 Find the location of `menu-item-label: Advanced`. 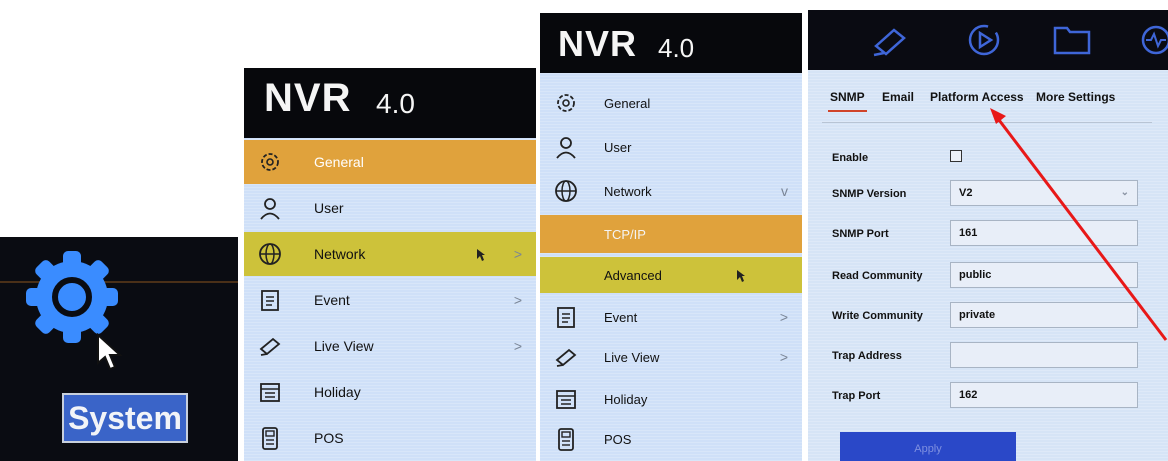

menu-item-label: Advanced is located at coordinates (633, 275).